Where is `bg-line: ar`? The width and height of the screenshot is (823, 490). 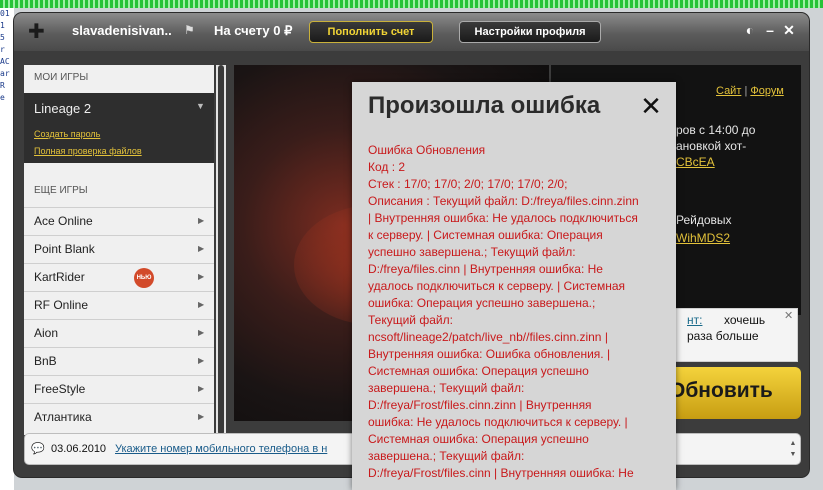 bg-line: ar is located at coordinates (5, 73).